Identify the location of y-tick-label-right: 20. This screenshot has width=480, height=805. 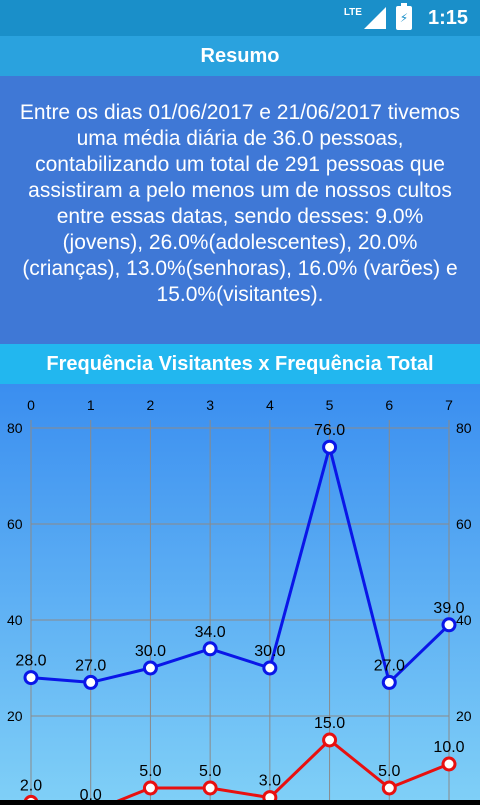
(464, 716).